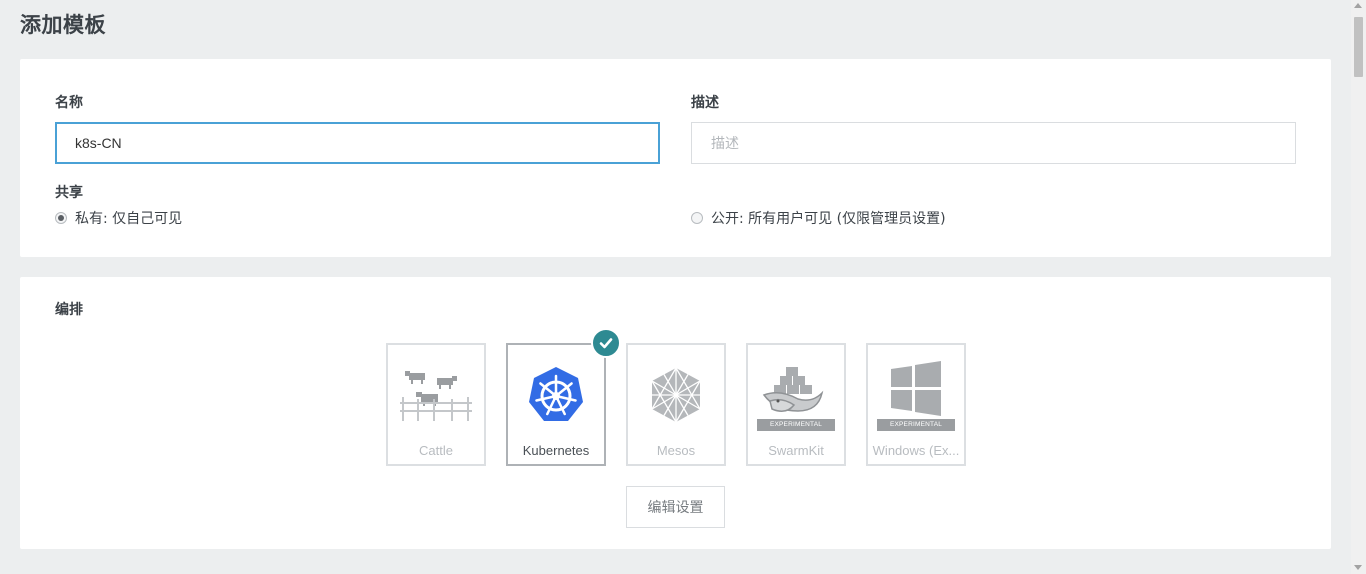 The height and width of the screenshot is (574, 1366). I want to click on mesos-icon, so click(676, 395).